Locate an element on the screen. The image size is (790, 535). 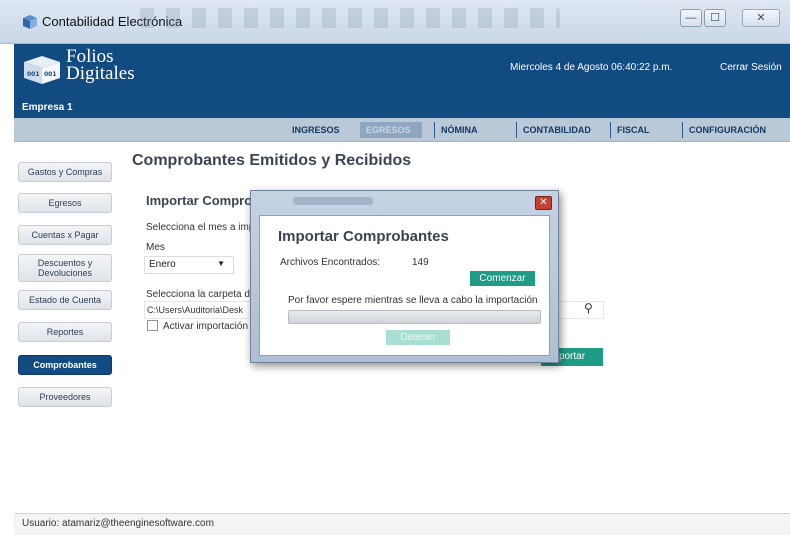
current-datetime: Miercoles 4 de Agosto 06:40:22 p.m. is located at coordinates (591, 67).